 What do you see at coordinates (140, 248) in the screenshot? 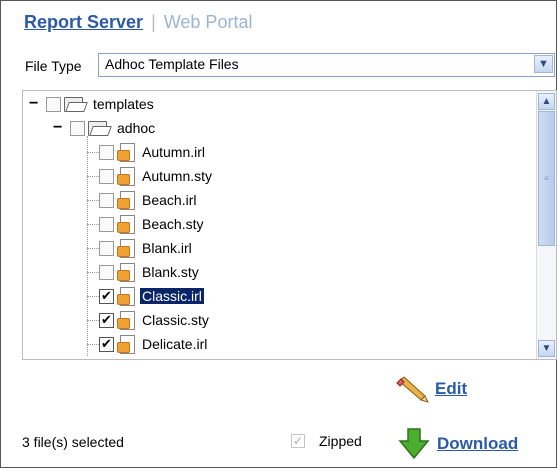
I see `tree-file-item: Blank.irl` at bounding box center [140, 248].